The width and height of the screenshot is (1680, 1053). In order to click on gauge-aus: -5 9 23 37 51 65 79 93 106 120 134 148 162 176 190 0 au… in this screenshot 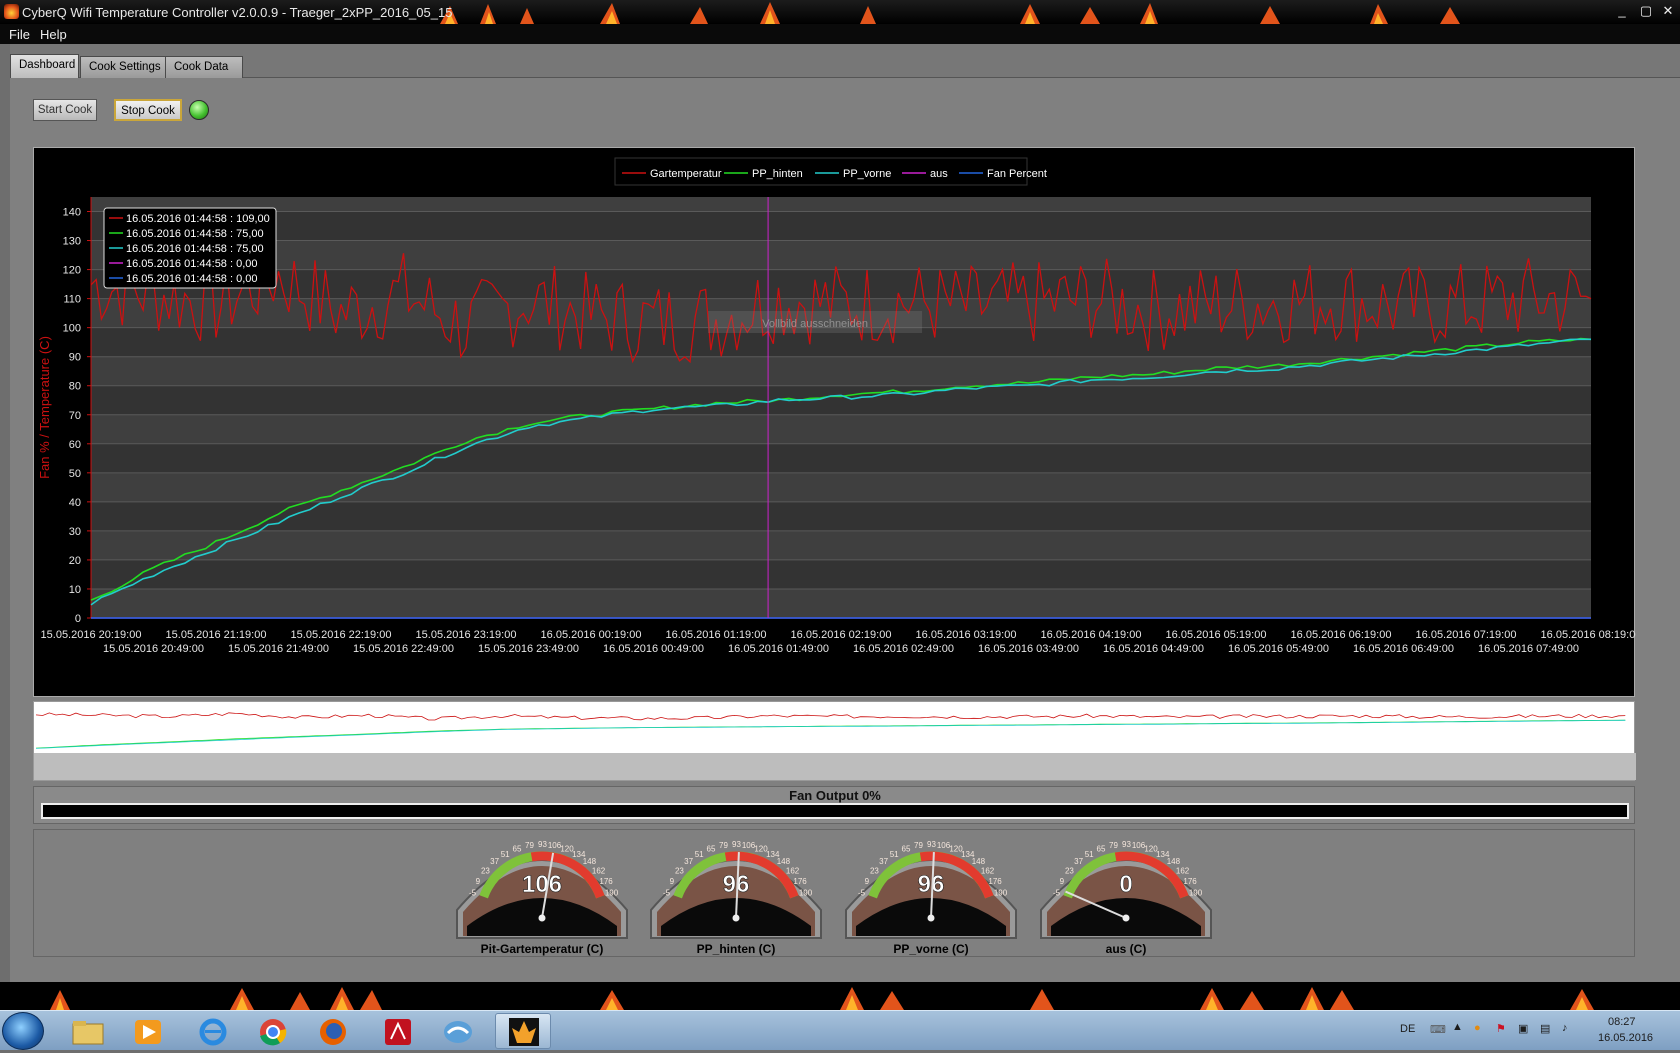, I will do `click(1126, 894)`.